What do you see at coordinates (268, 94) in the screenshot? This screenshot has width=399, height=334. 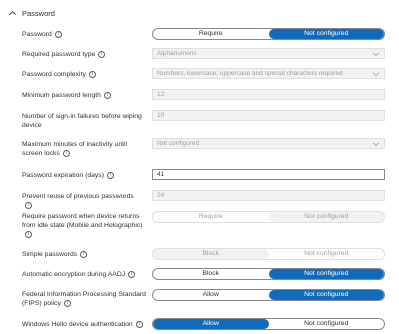 I see `min-length-input: 12` at bounding box center [268, 94].